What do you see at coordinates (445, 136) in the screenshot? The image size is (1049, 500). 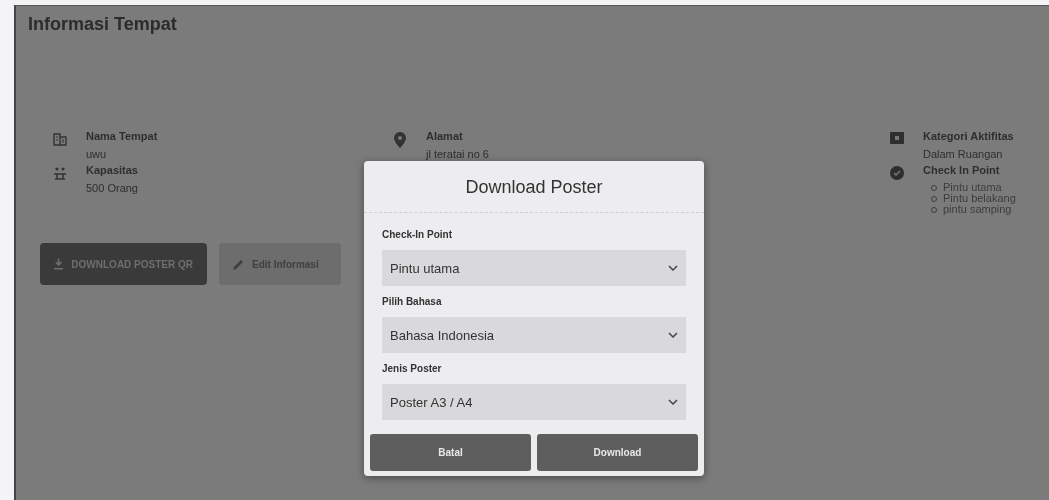 I see `field-label: Alamat` at bounding box center [445, 136].